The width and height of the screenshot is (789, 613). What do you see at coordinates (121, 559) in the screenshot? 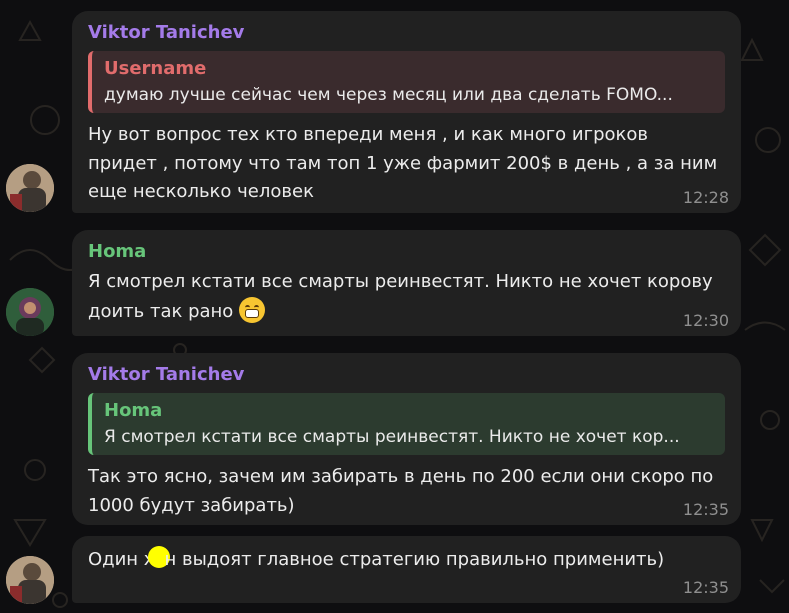
I see `message-text-start: Один х` at bounding box center [121, 559].